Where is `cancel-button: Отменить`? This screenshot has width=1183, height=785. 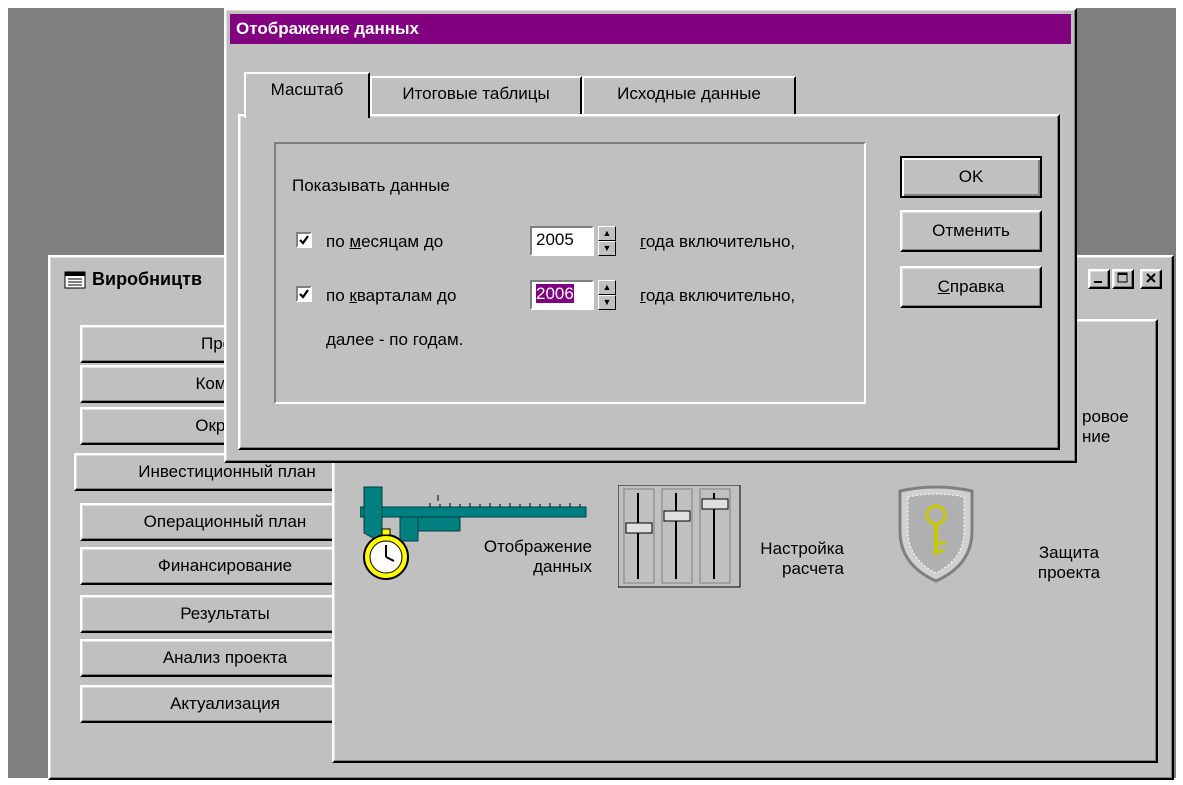 cancel-button: Отменить is located at coordinates (971, 231).